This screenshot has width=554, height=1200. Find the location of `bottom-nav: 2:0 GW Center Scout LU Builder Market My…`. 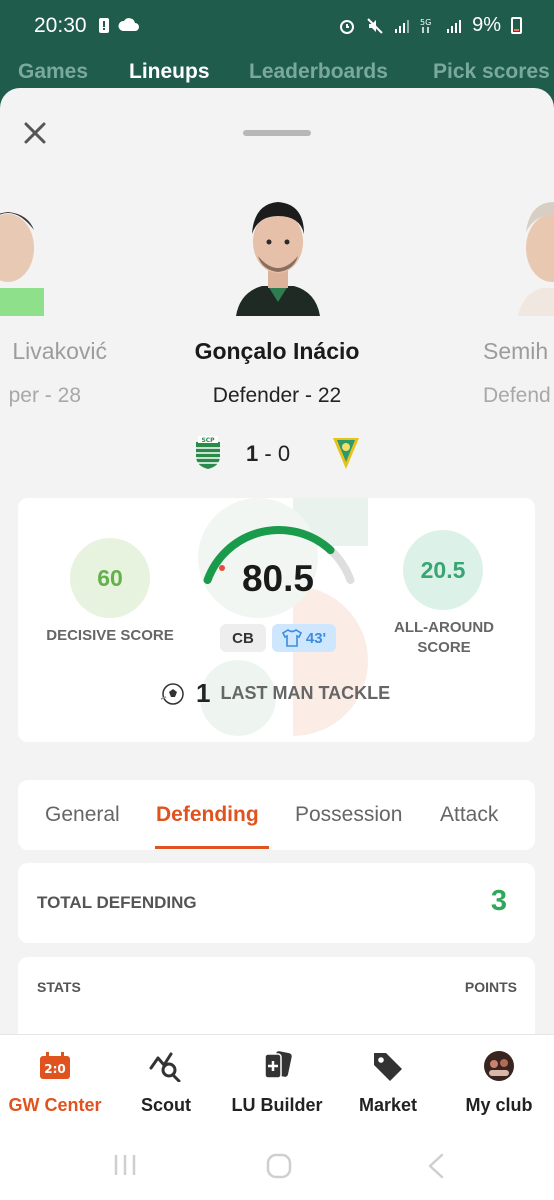

bottom-nav: 2:0 GW Center Scout LU Builder Market My… is located at coordinates (277, 1089).